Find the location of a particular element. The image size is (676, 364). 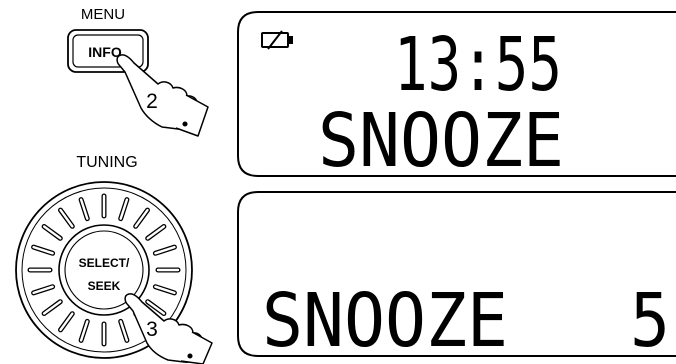

lcd-snooze-text: SNOOZE is located at coordinates (385, 321).